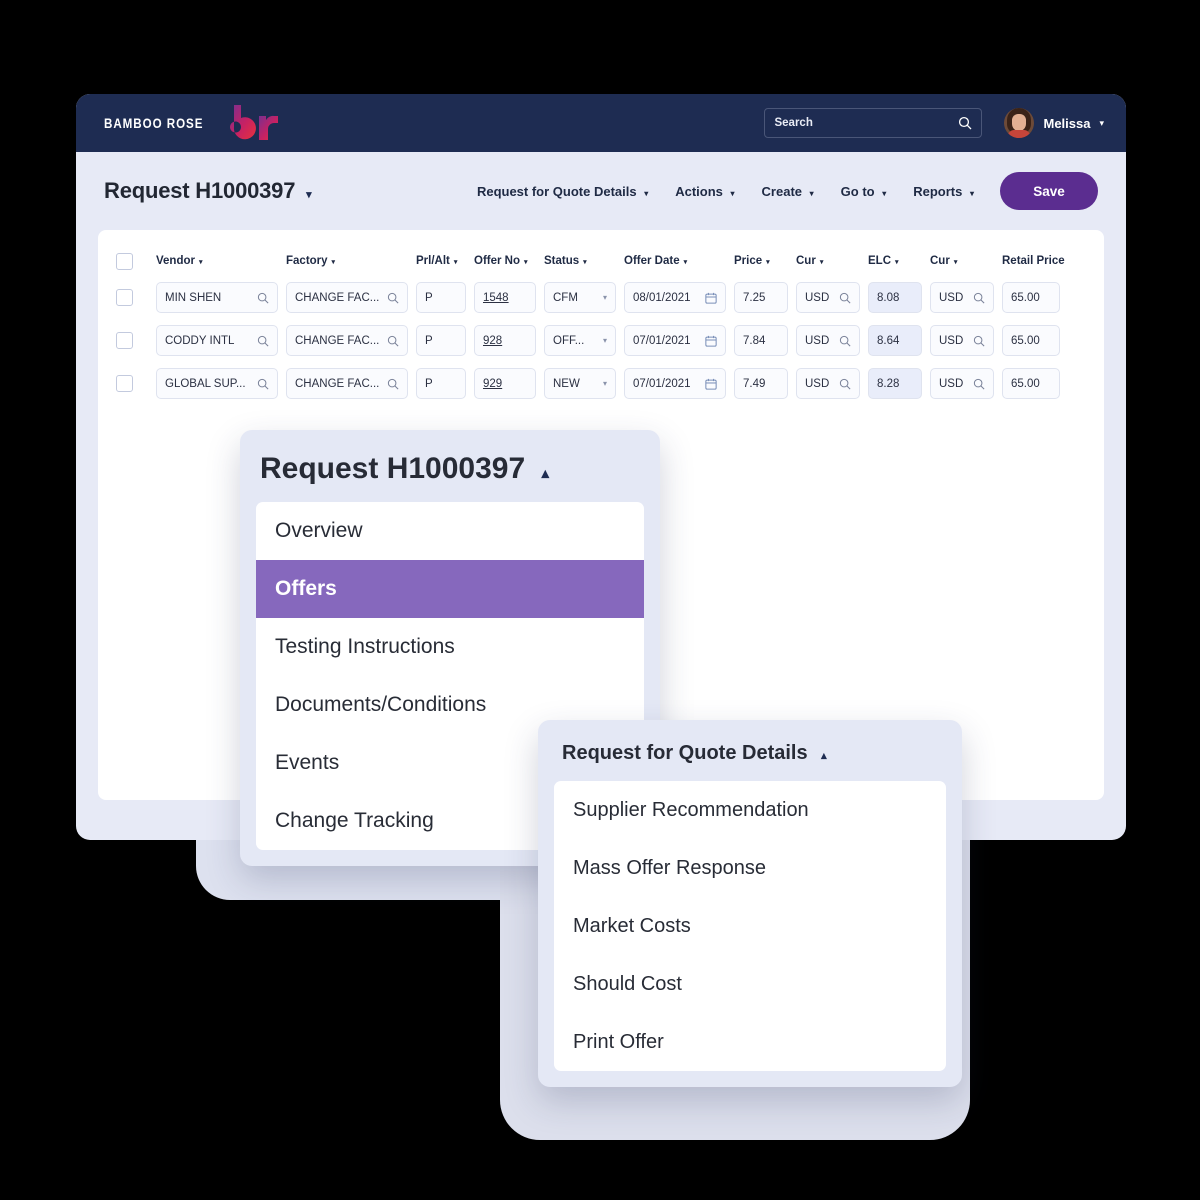  I want to click on offer-no-field: 928, so click(505, 340).